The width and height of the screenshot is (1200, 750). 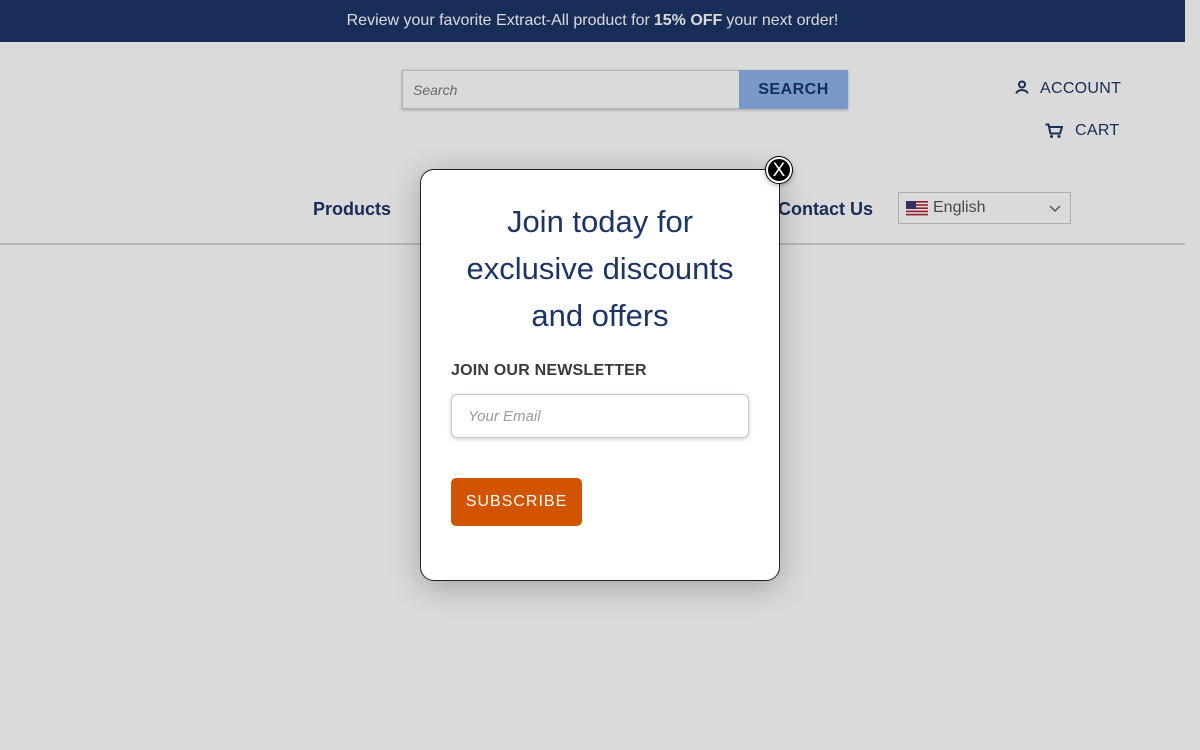 I want to click on modal-title-line: Join today for, so click(x=600, y=221).